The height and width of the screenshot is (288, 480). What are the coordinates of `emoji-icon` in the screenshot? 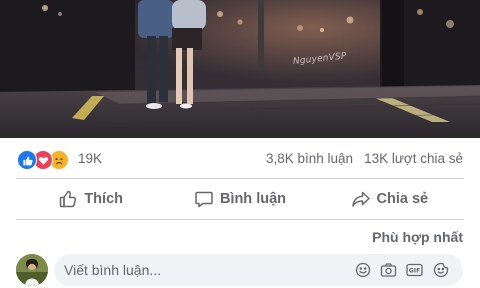 It's located at (362, 269).